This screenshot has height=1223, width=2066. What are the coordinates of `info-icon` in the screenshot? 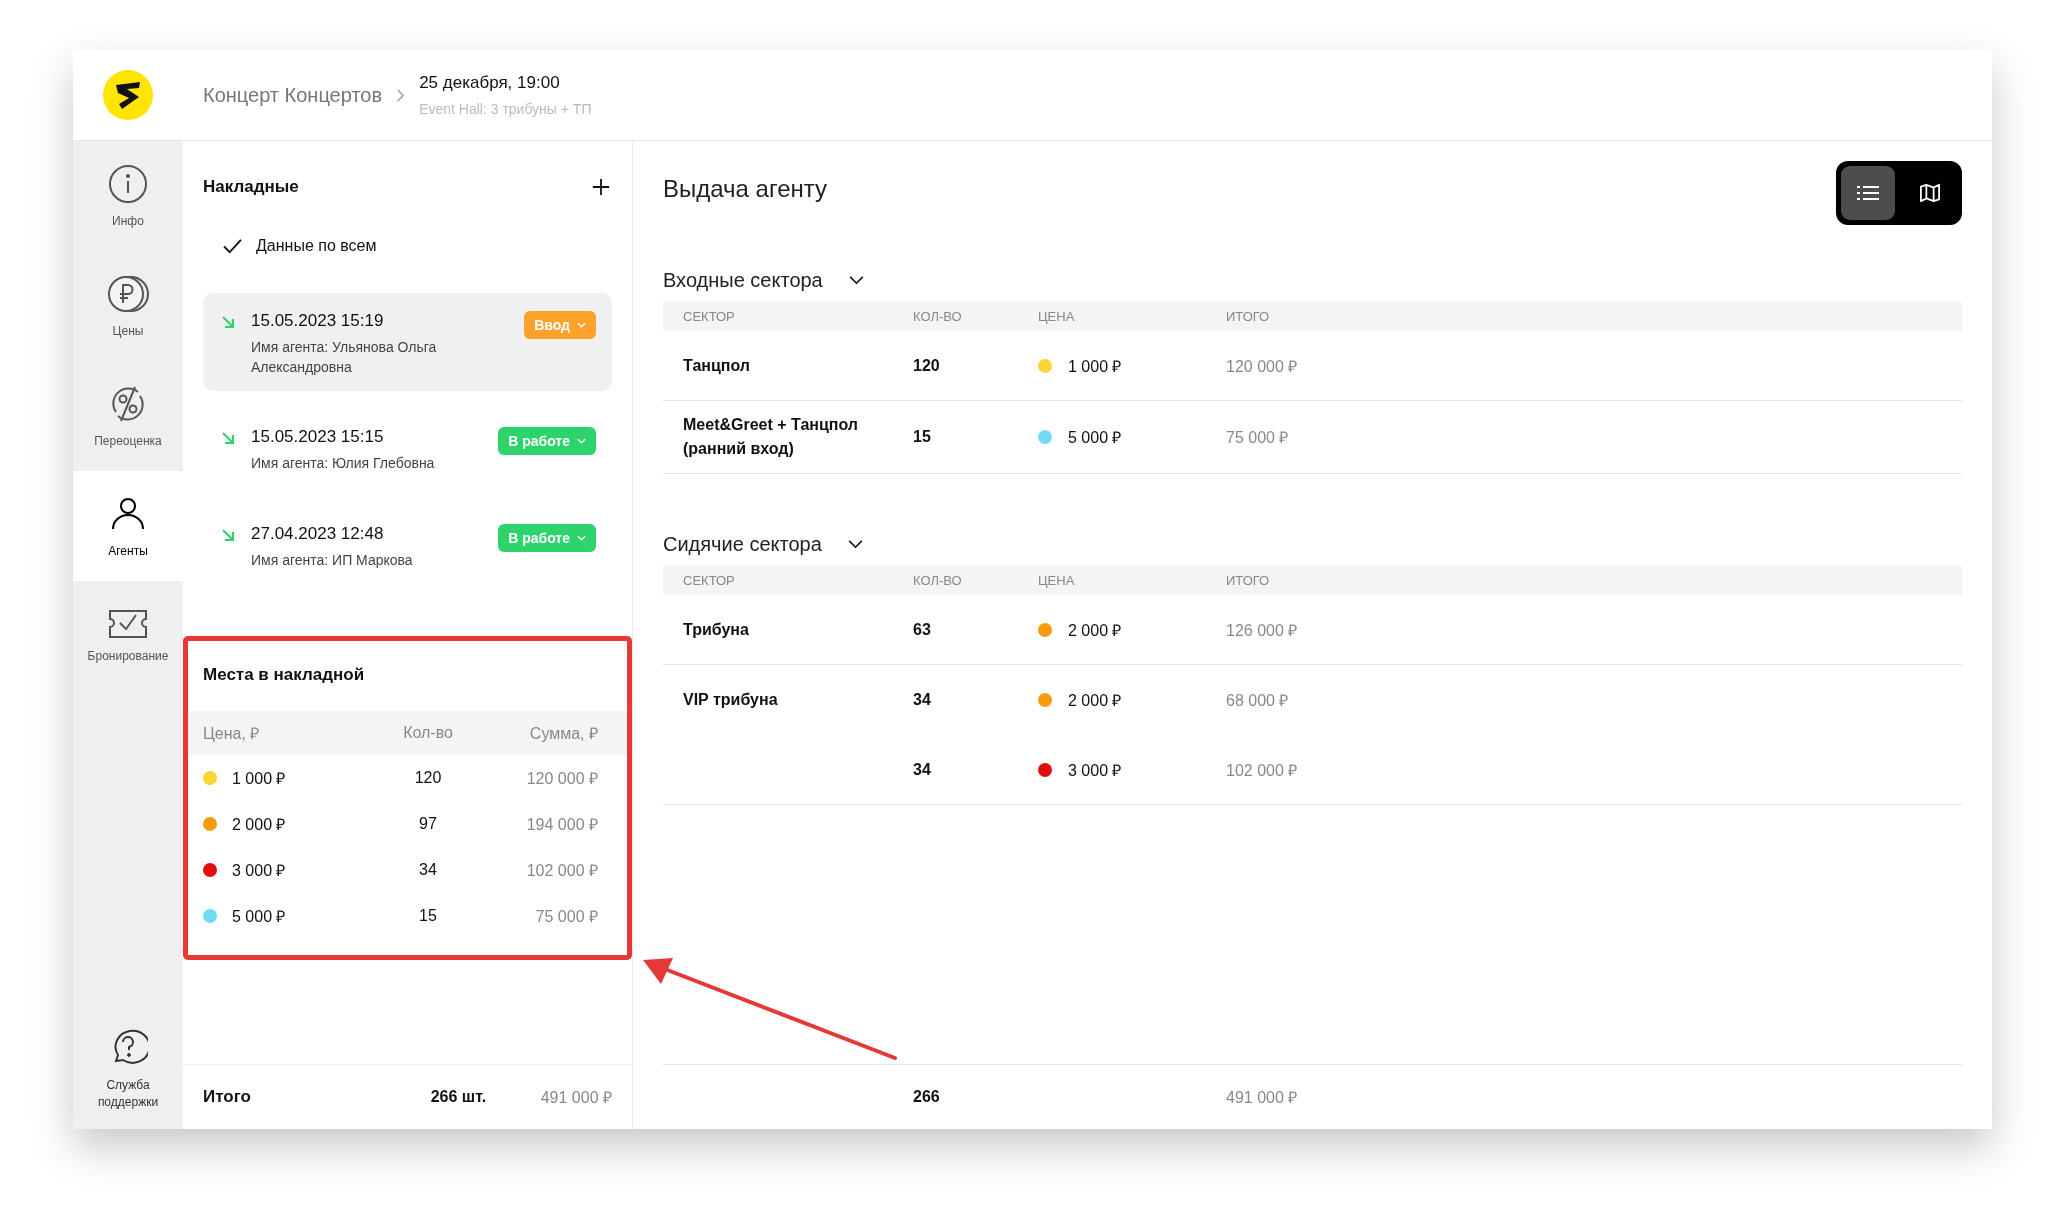 It's located at (128, 184).